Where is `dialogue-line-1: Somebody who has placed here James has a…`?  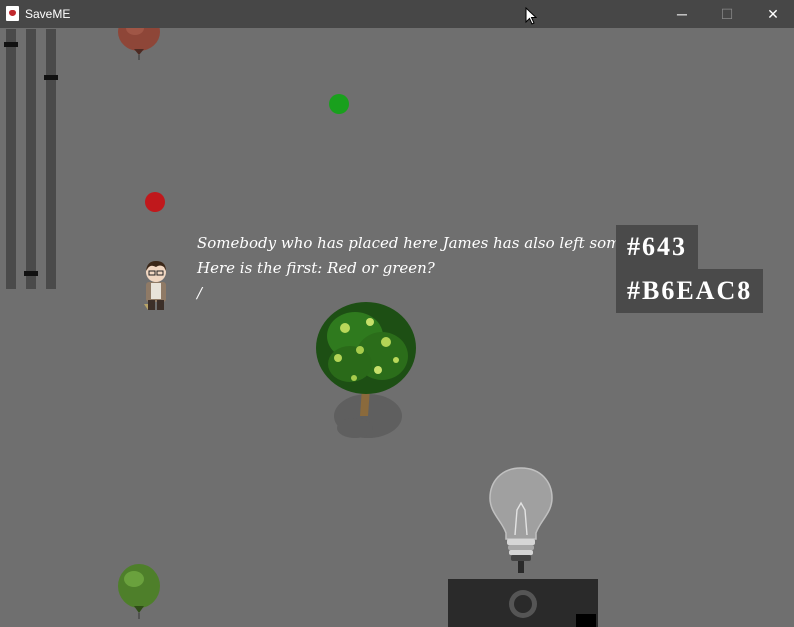 dialogue-line-1: Somebody who has placed here James has a… is located at coordinates (432, 243).